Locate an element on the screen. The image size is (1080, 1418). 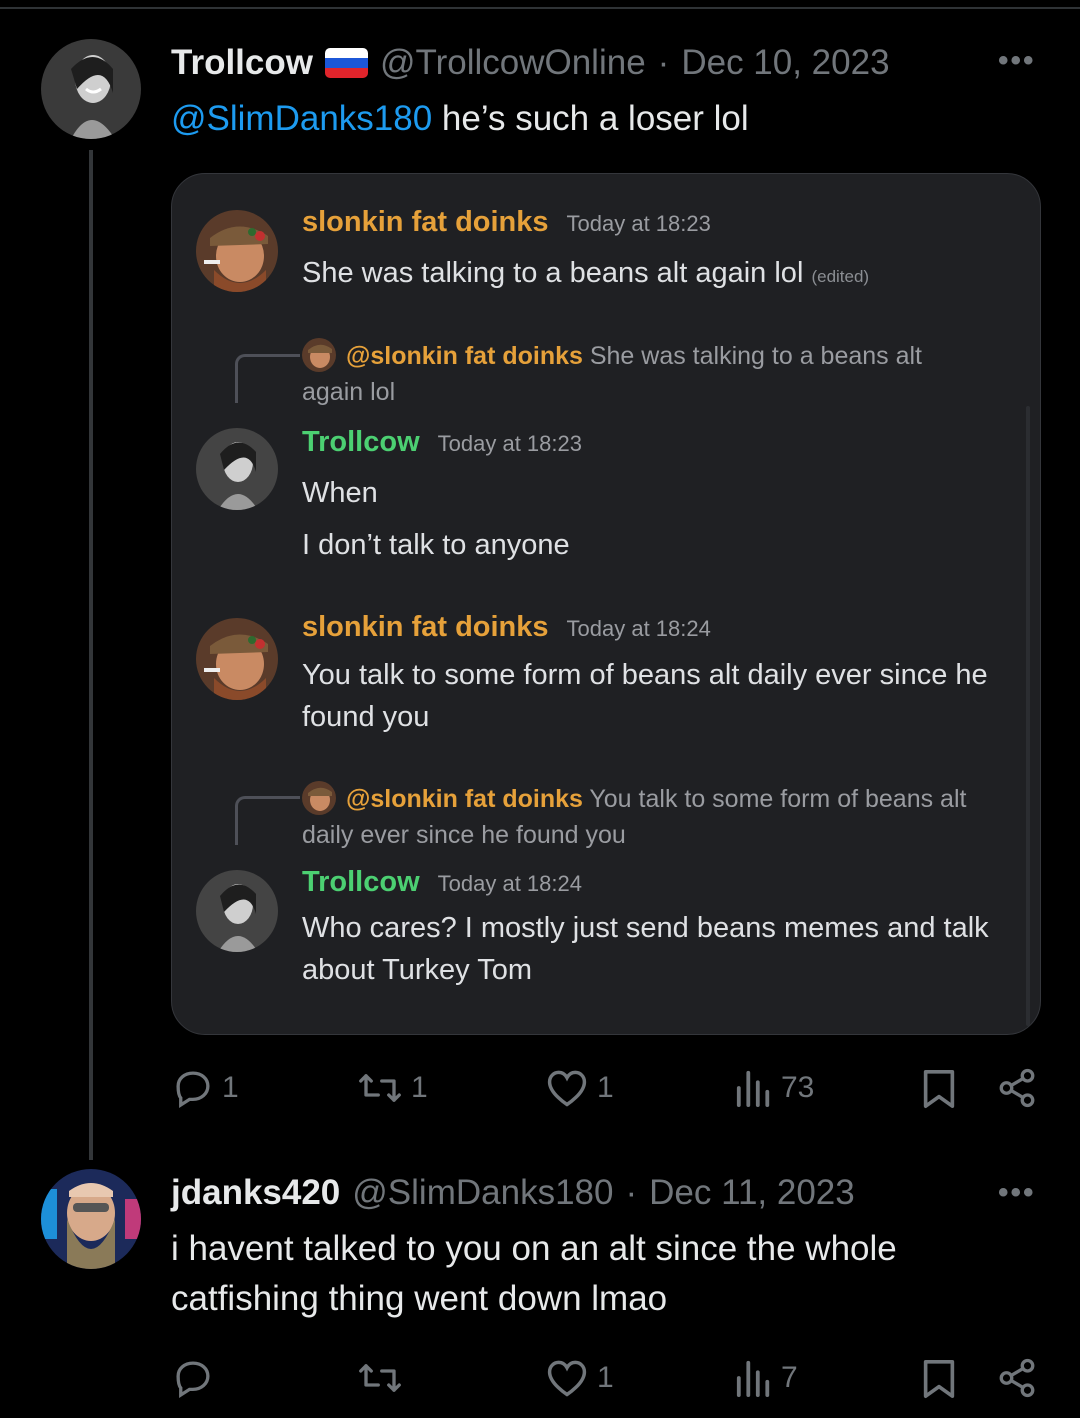
views-count: 7 is located at coordinates (789, 1377).